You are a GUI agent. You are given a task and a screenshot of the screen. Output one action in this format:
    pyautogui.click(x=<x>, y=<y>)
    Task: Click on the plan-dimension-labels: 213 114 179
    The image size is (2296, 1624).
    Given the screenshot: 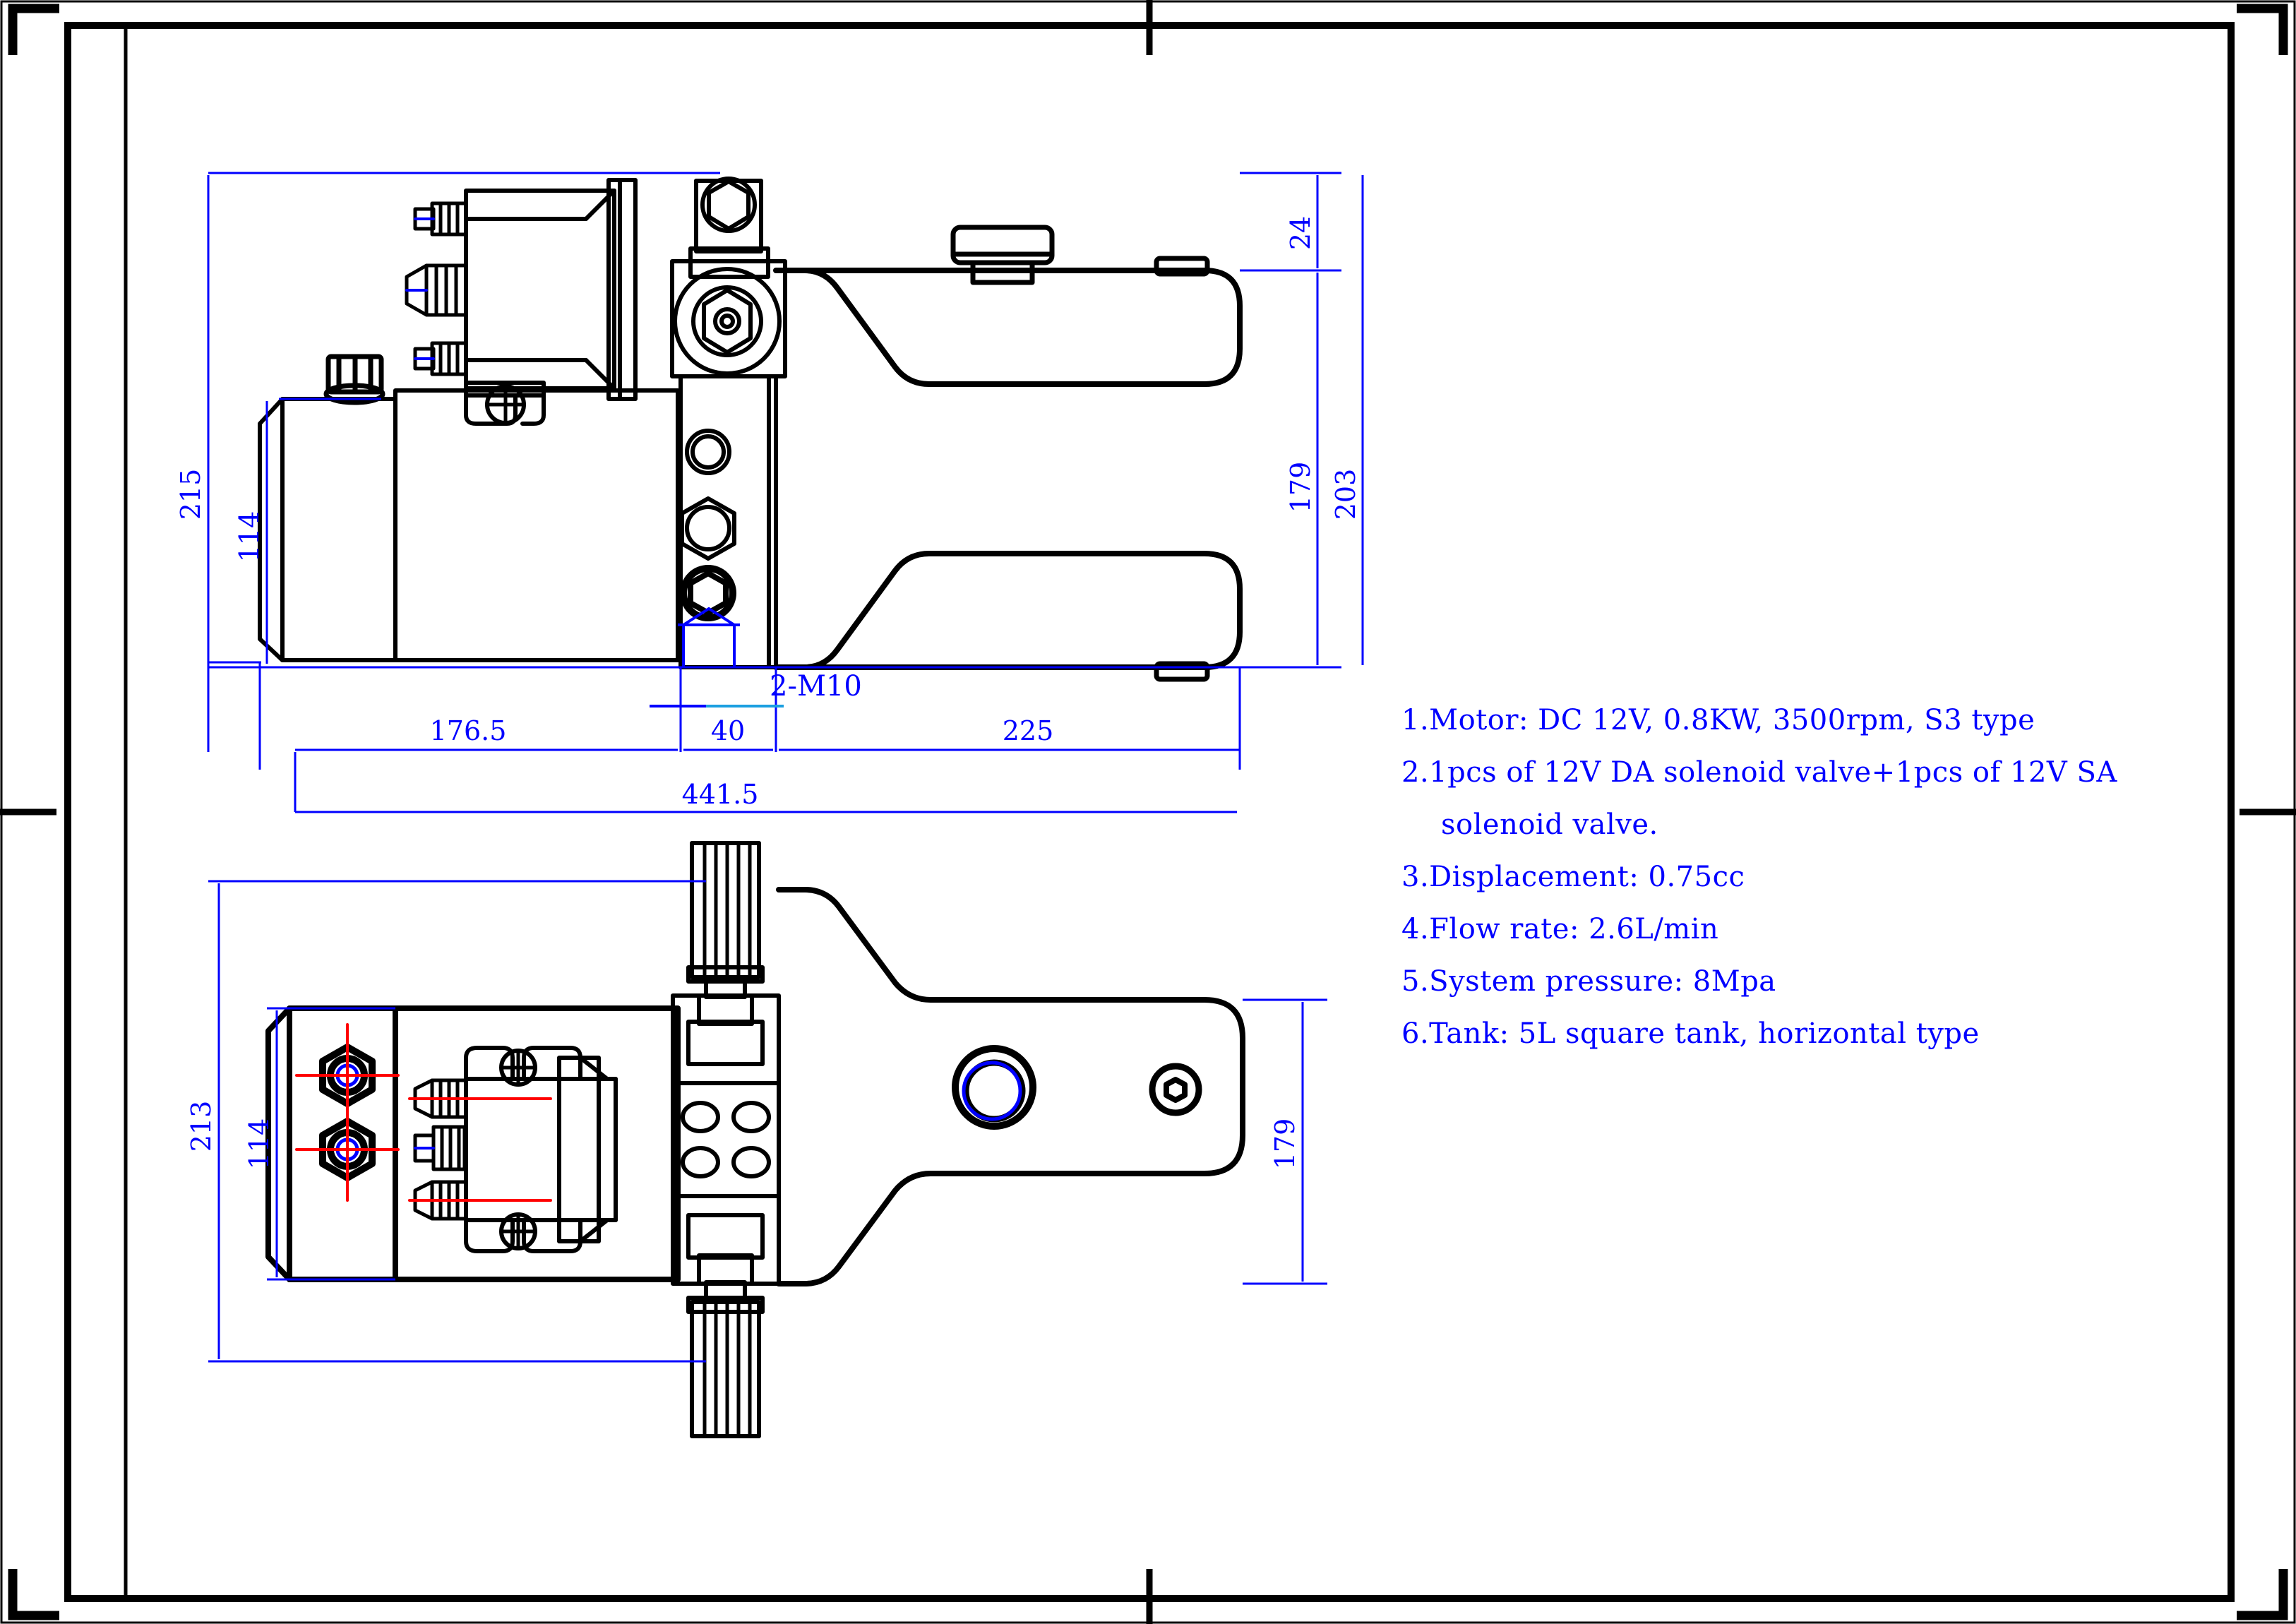 What is the action you would take?
    pyautogui.click(x=743, y=1135)
    